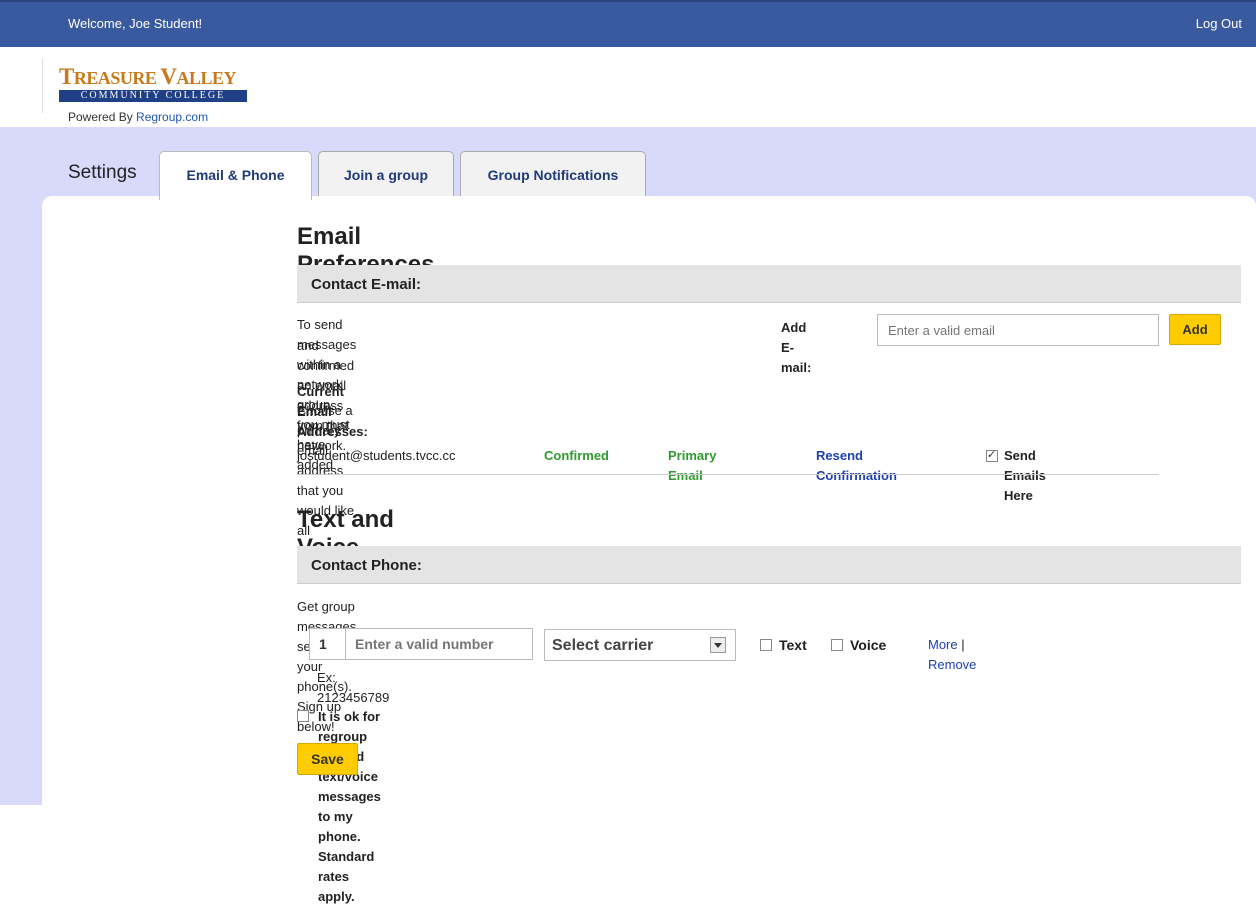  Describe the element at coordinates (1018, 330) in the screenshot. I see `add-email-input` at that location.